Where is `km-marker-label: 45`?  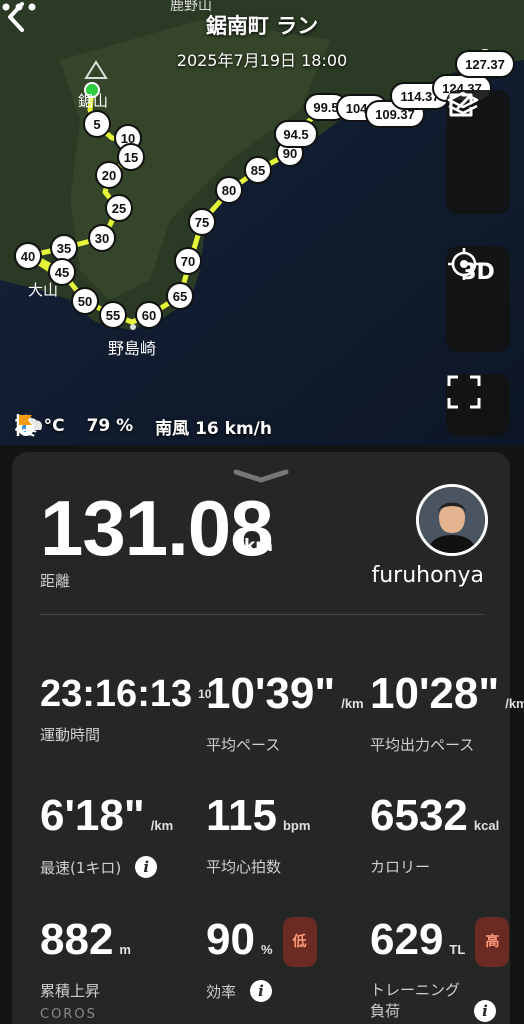 km-marker-label: 45 is located at coordinates (62, 272).